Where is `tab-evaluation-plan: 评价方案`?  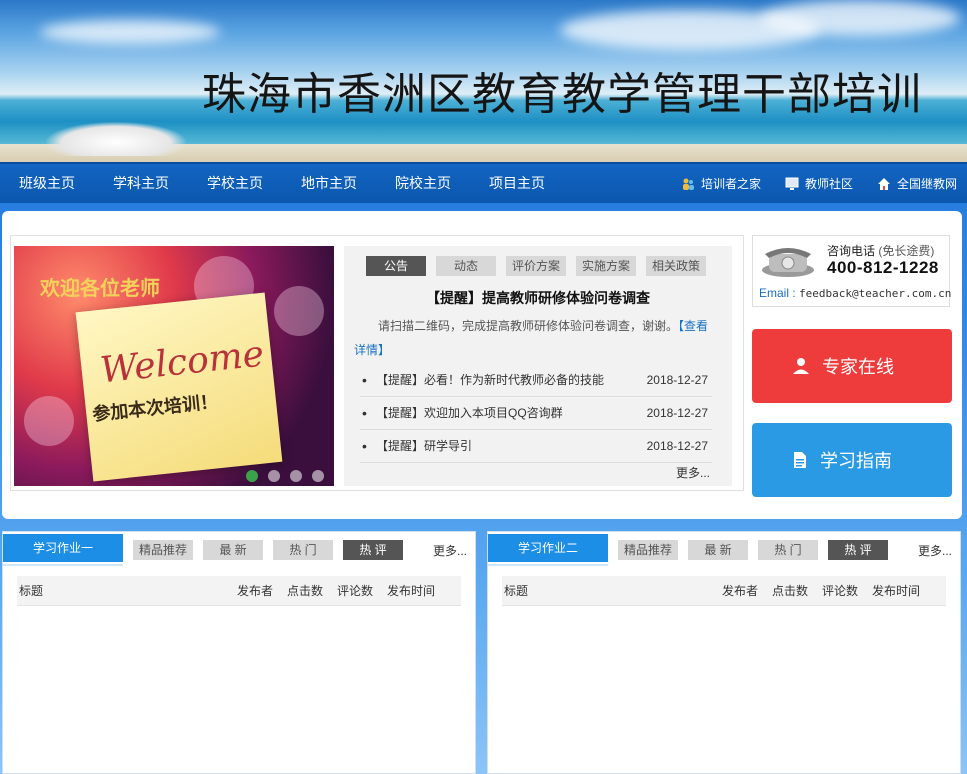
tab-evaluation-plan: 评价方案 is located at coordinates (536, 266).